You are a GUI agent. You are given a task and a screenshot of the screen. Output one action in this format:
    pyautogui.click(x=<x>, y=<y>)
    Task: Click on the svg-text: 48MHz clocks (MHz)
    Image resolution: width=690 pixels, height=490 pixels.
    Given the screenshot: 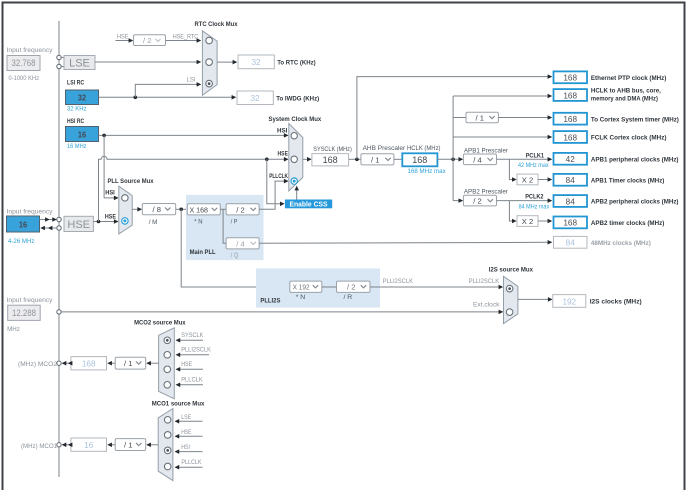 What is the action you would take?
    pyautogui.click(x=621, y=243)
    